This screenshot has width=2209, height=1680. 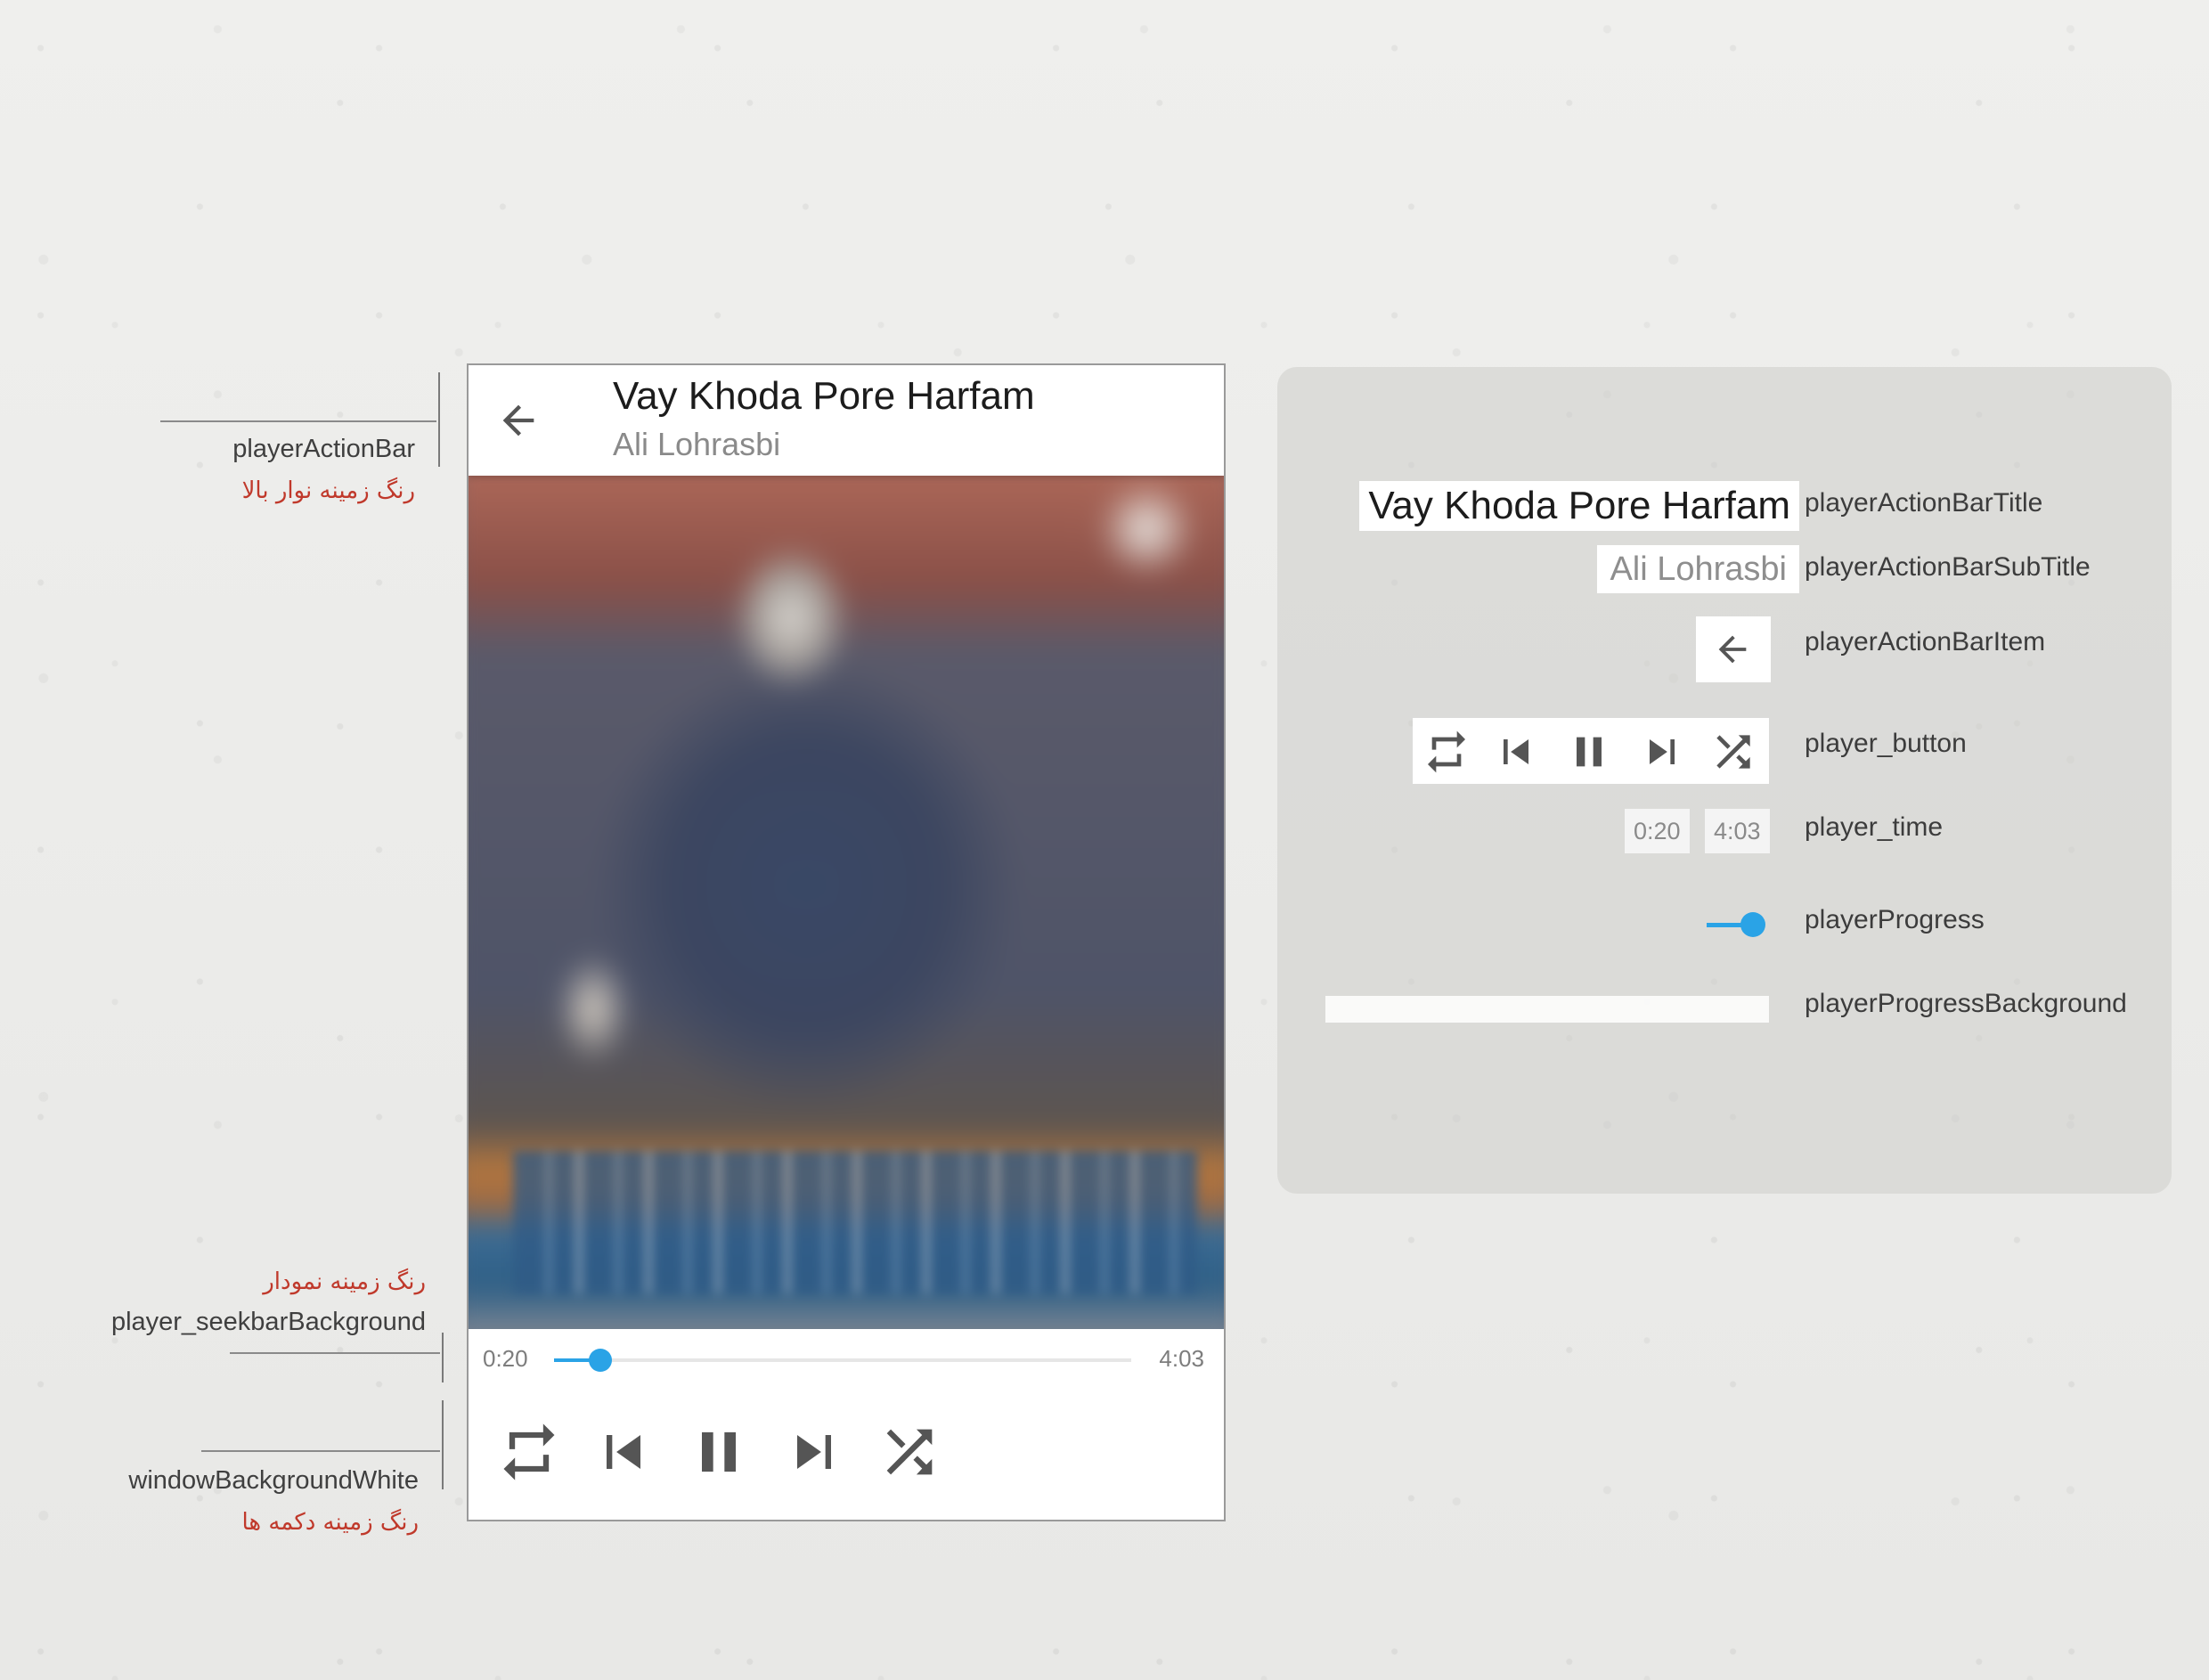 What do you see at coordinates (697, 444) in the screenshot?
I see `track-artist: Ali Lohrasbi` at bounding box center [697, 444].